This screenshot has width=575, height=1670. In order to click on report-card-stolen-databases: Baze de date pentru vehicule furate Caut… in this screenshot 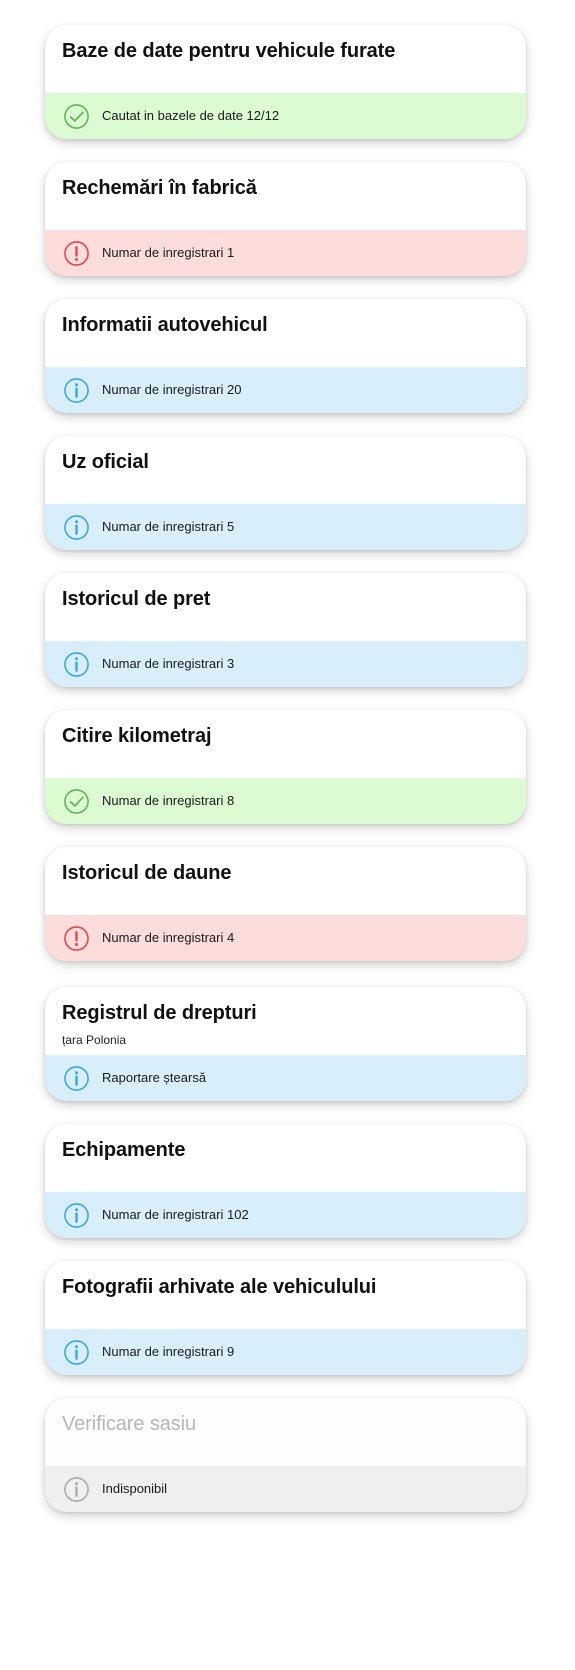, I will do `click(285, 82)`.